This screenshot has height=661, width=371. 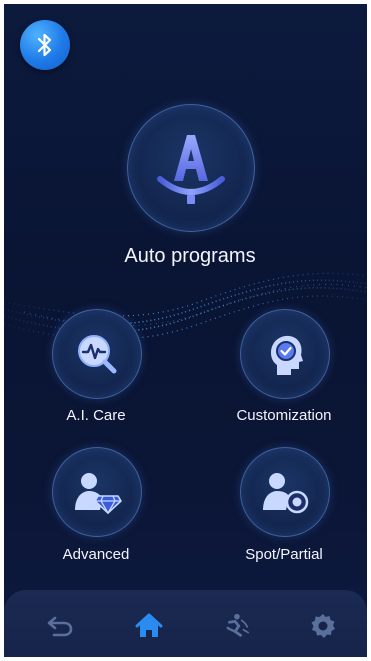 What do you see at coordinates (284, 554) in the screenshot?
I see `spot-partial-label: Spot/Partial` at bounding box center [284, 554].